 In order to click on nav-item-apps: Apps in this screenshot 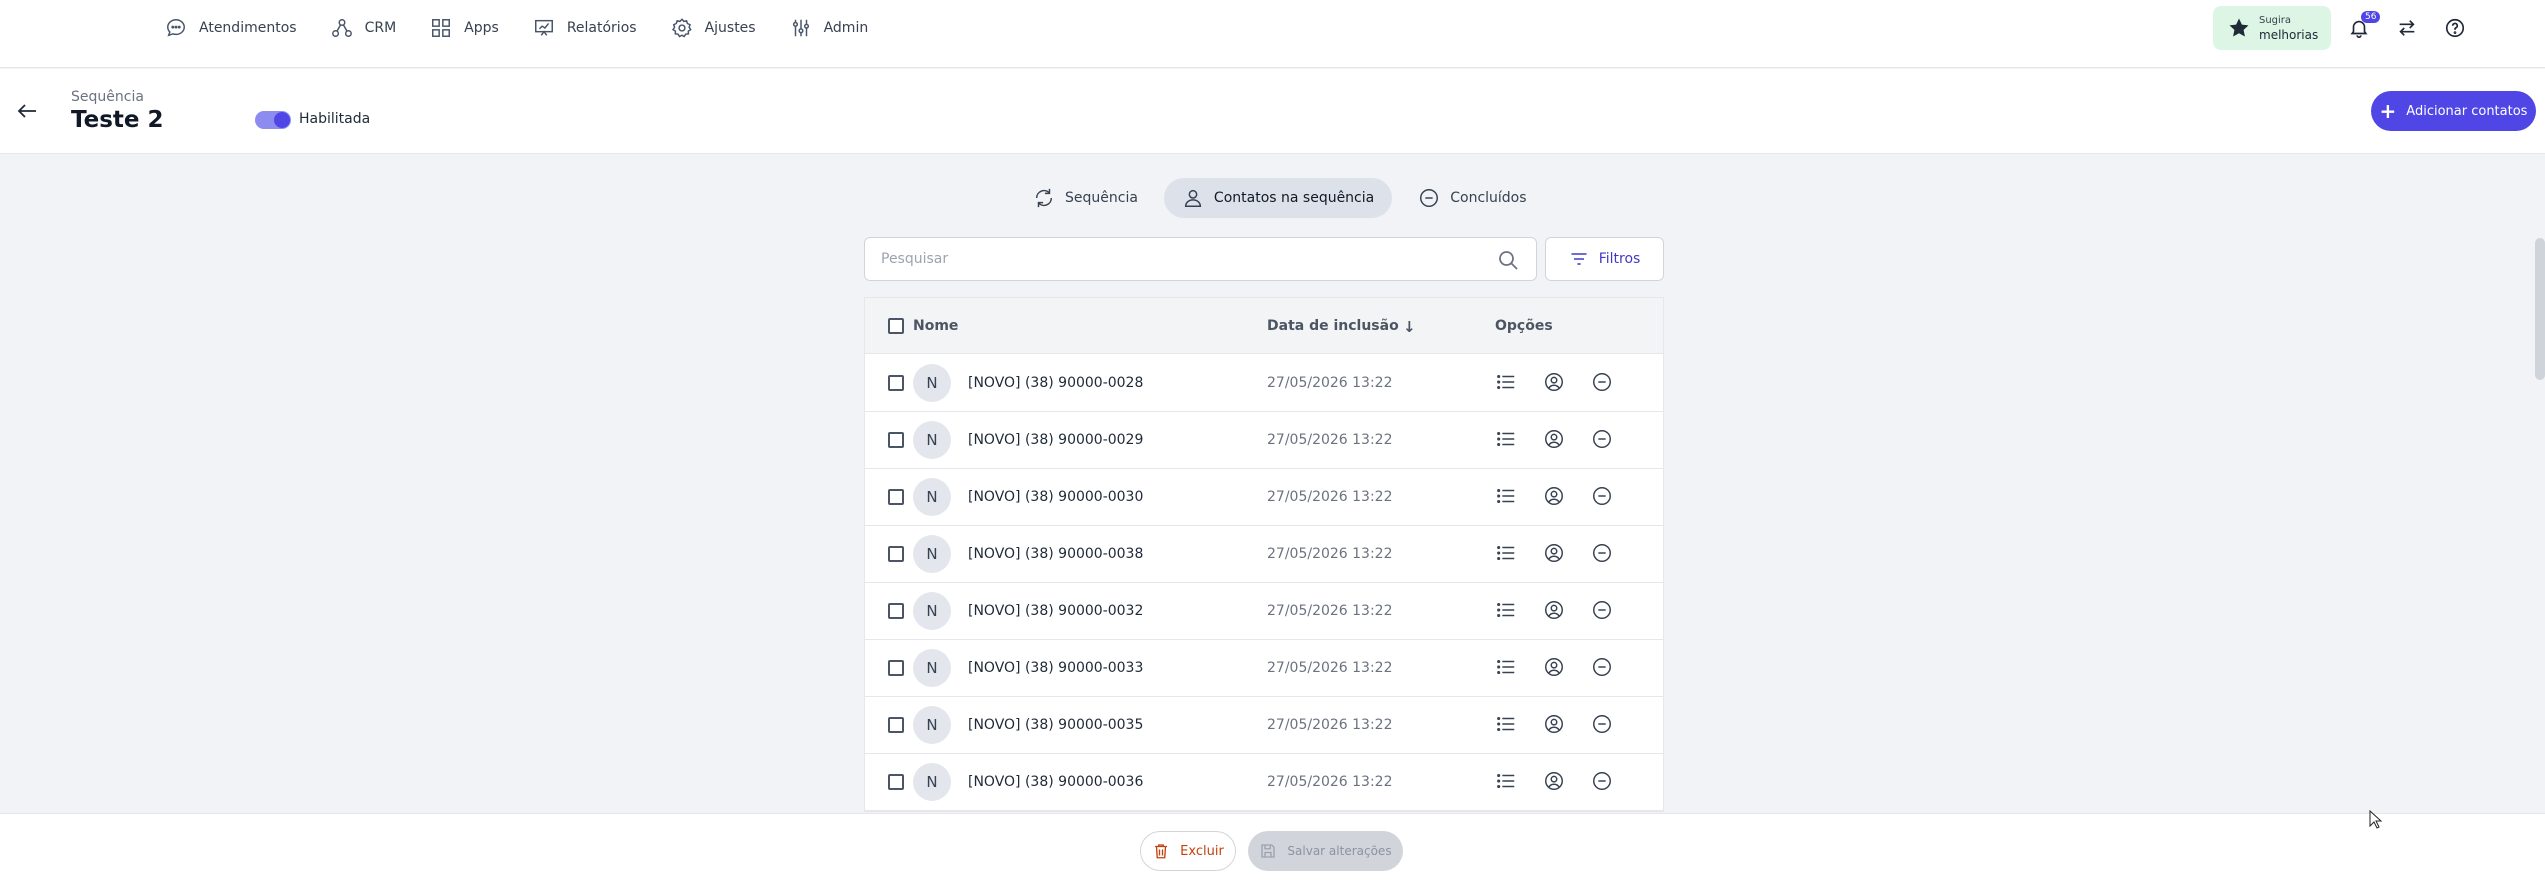, I will do `click(464, 28)`.